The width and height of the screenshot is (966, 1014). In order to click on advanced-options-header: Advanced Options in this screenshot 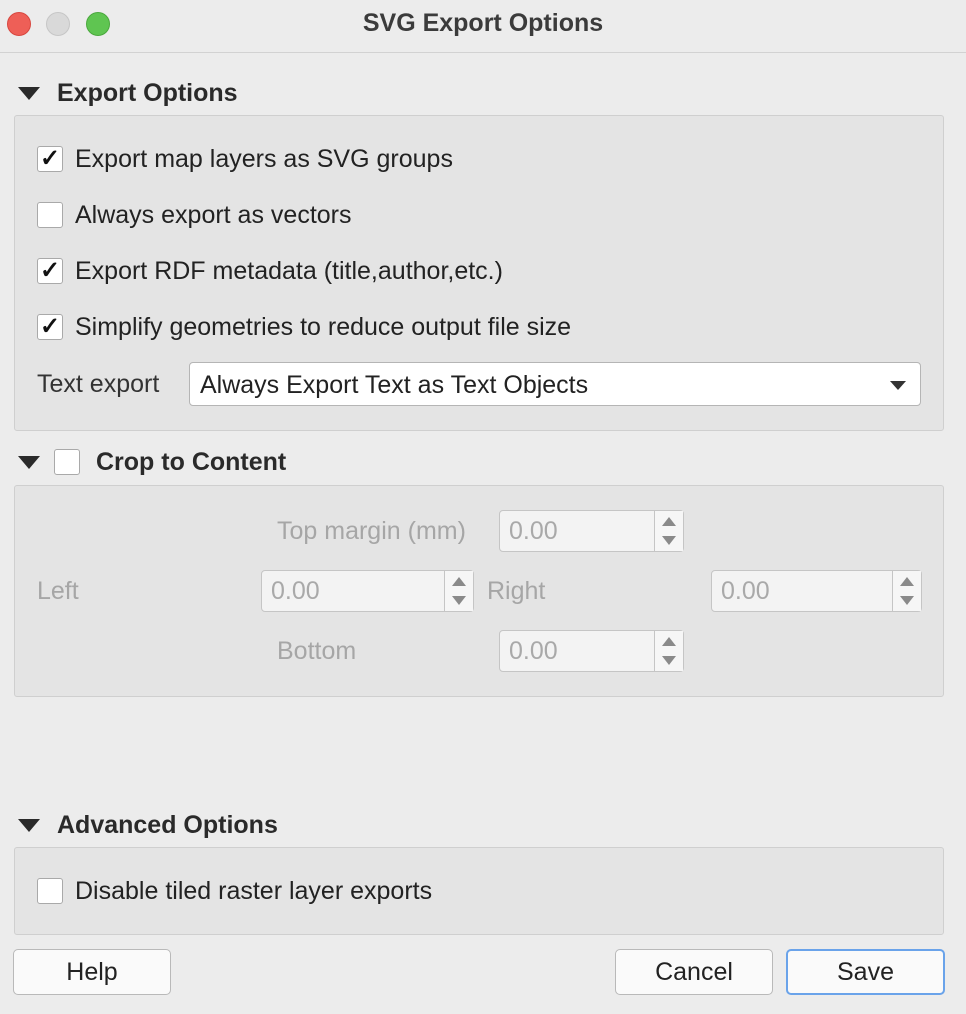, I will do `click(147, 825)`.